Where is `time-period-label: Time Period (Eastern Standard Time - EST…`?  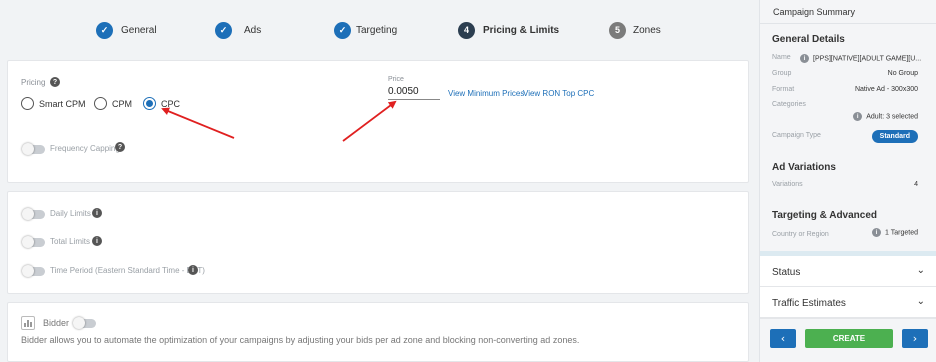 time-period-label: Time Period (Eastern Standard Time - EST… is located at coordinates (127, 270).